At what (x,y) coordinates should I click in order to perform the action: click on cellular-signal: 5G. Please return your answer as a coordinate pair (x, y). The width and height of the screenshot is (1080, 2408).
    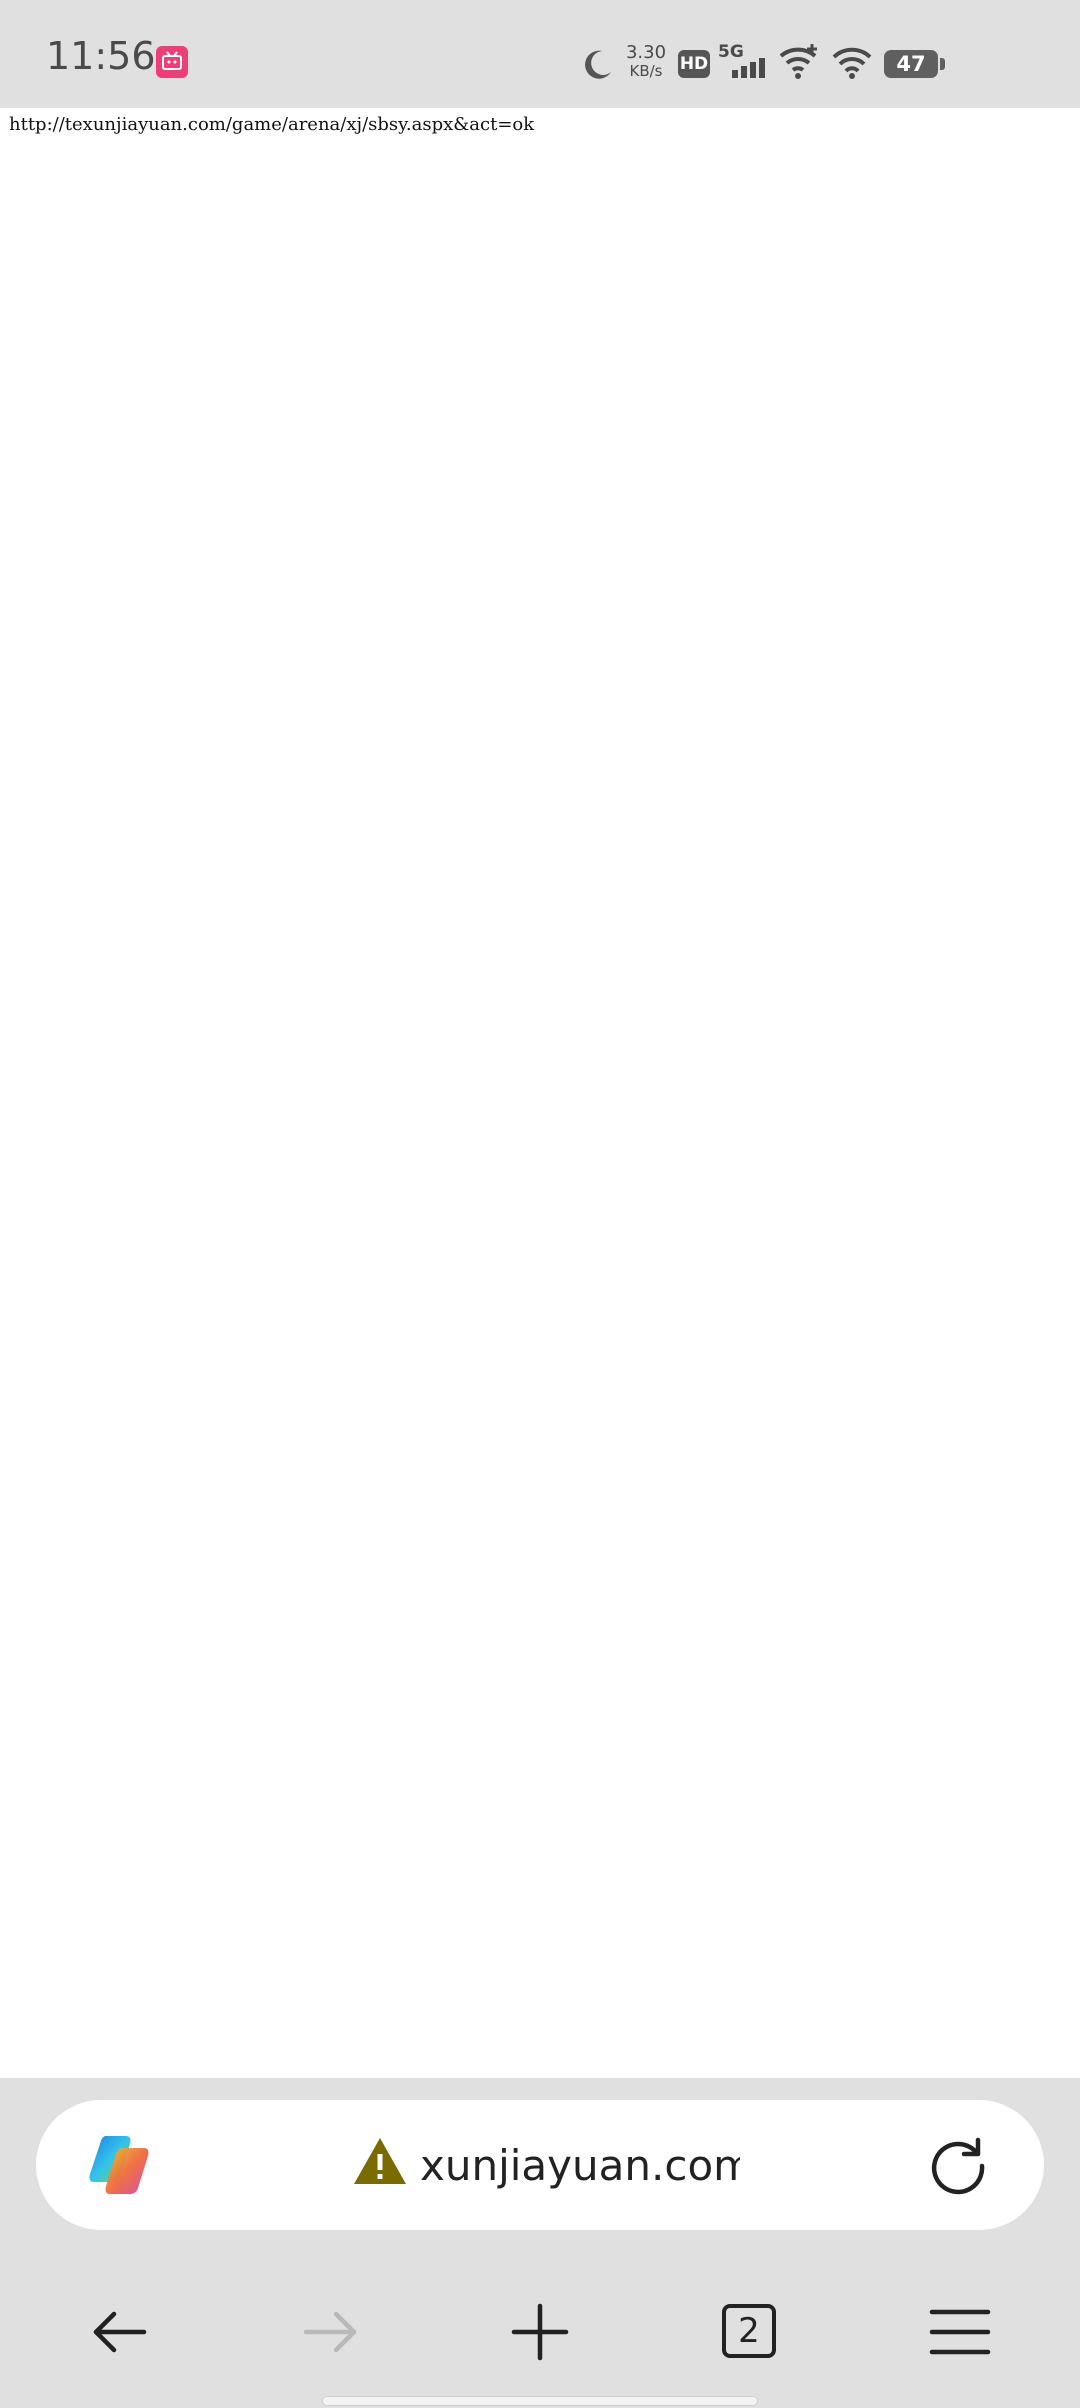
    Looking at the image, I should click on (744, 62).